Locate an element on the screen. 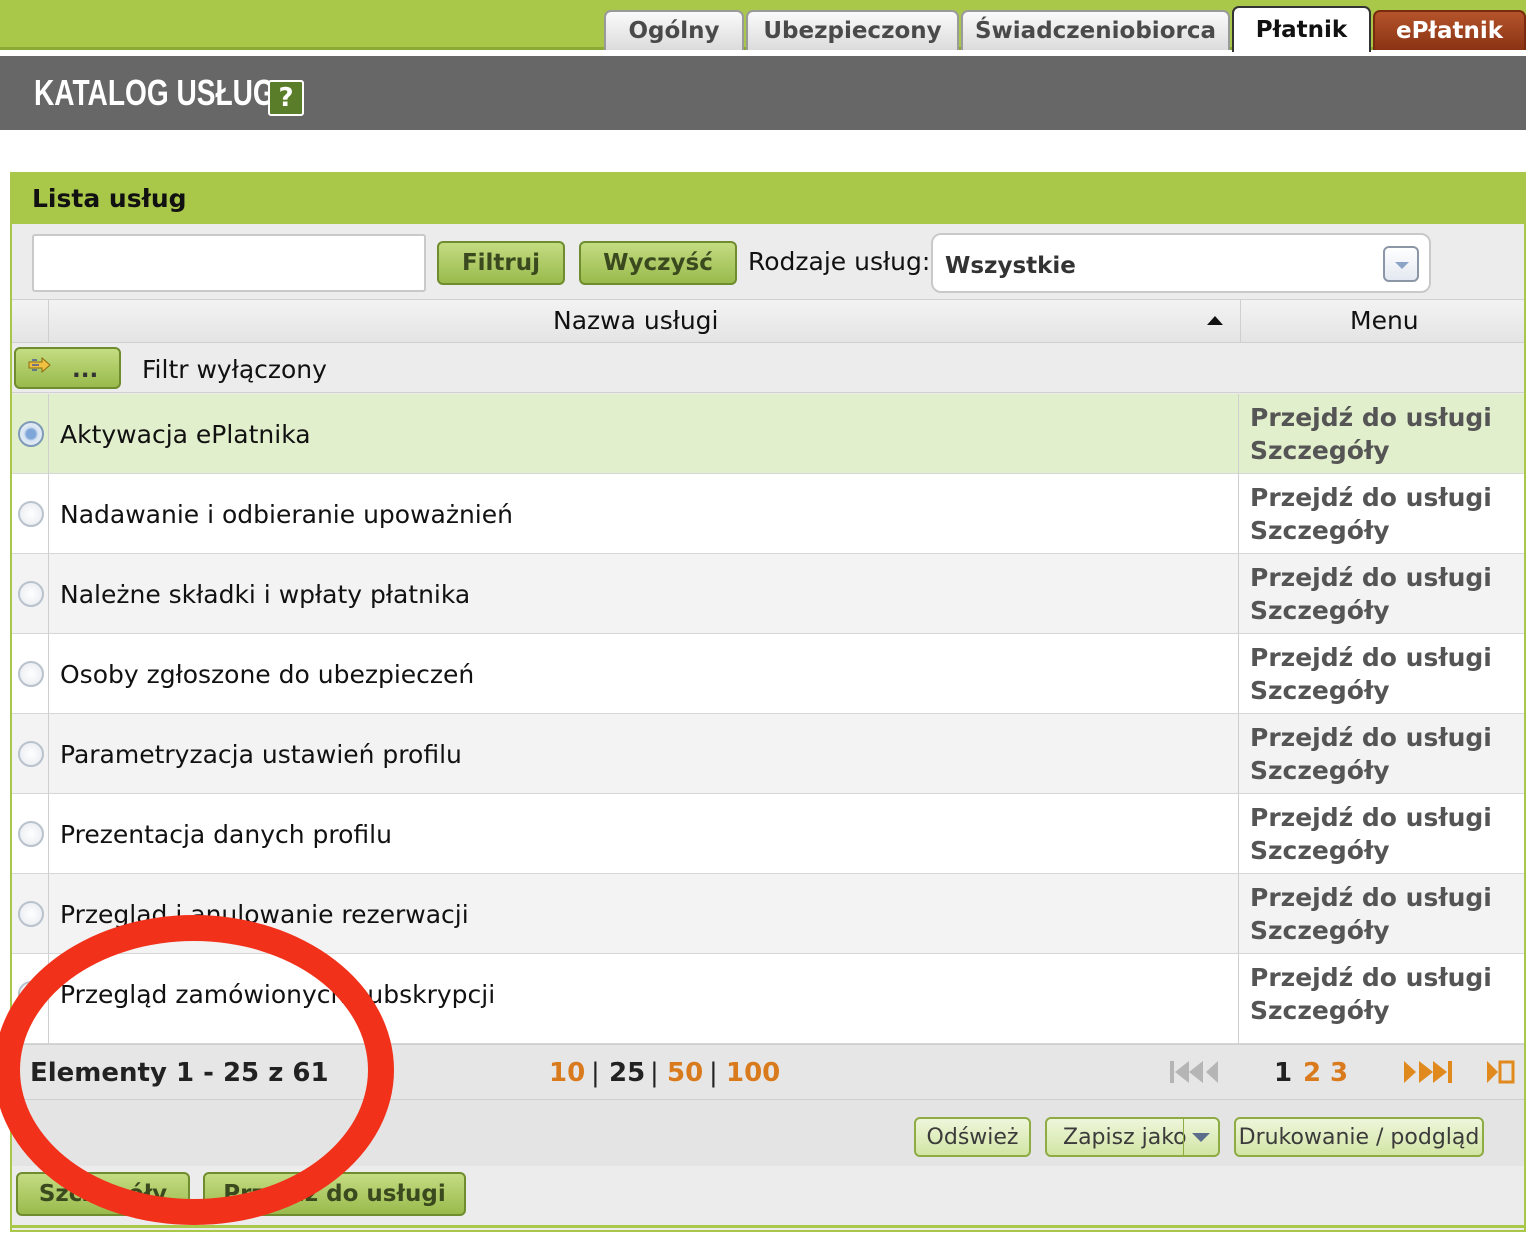 This screenshot has height=1252, width=1526. service-type-value: Wszystkie is located at coordinates (1010, 266).